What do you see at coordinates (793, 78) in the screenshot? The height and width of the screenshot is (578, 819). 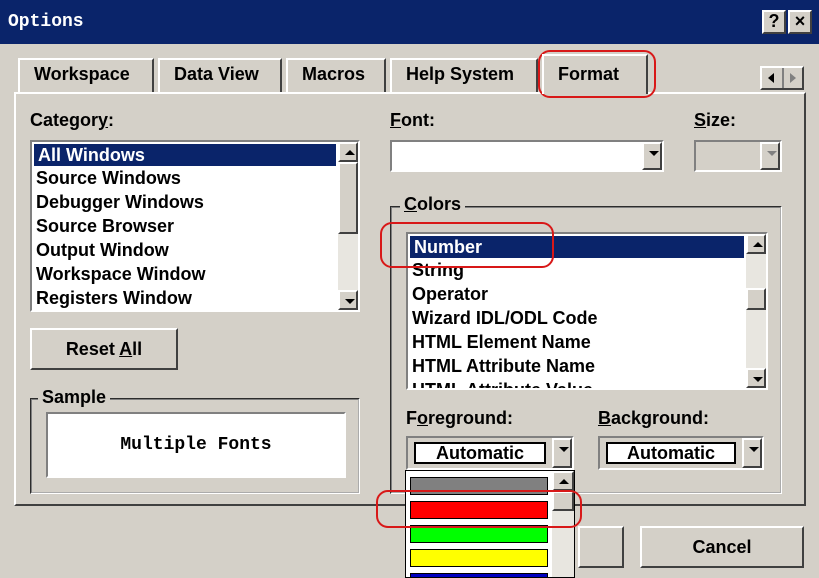 I see `arrow-right-icon` at bounding box center [793, 78].